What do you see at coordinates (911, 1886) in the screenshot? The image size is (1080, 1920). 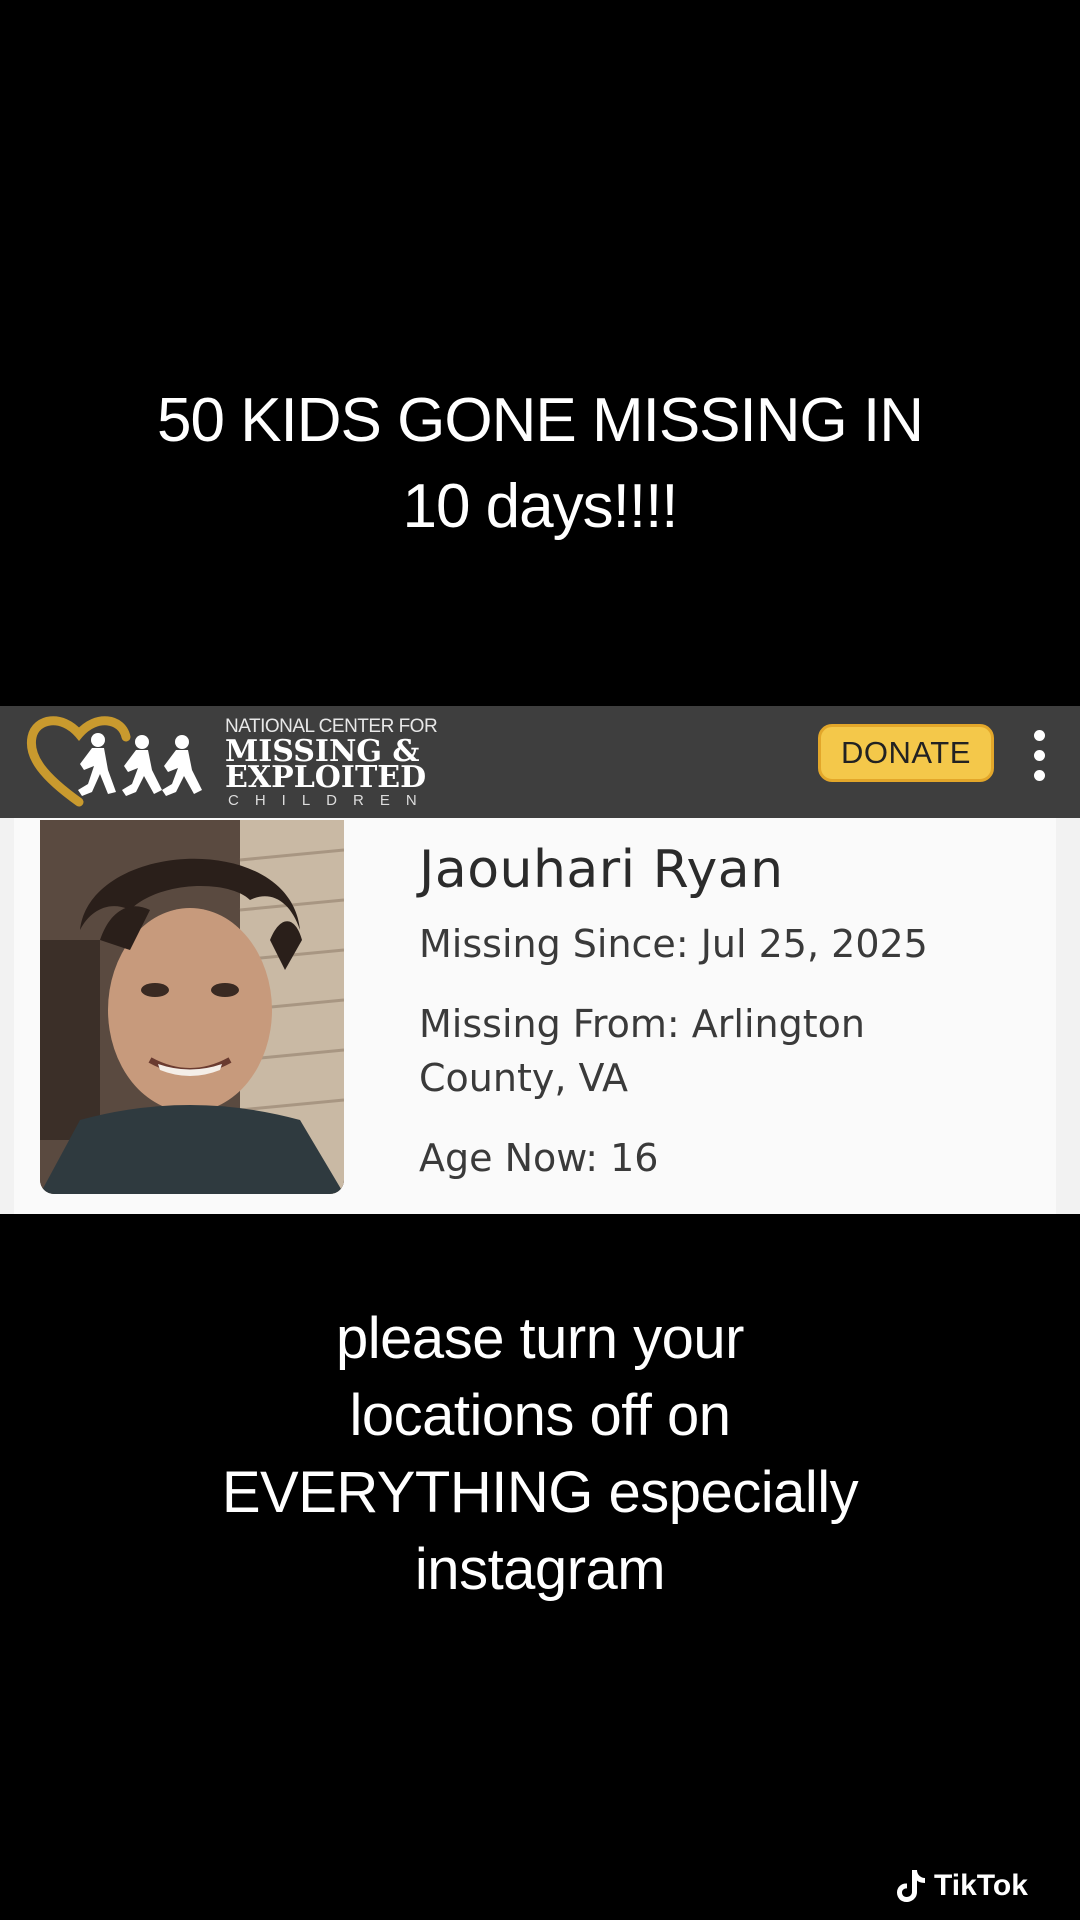 I see `tiktok-note-icon` at bounding box center [911, 1886].